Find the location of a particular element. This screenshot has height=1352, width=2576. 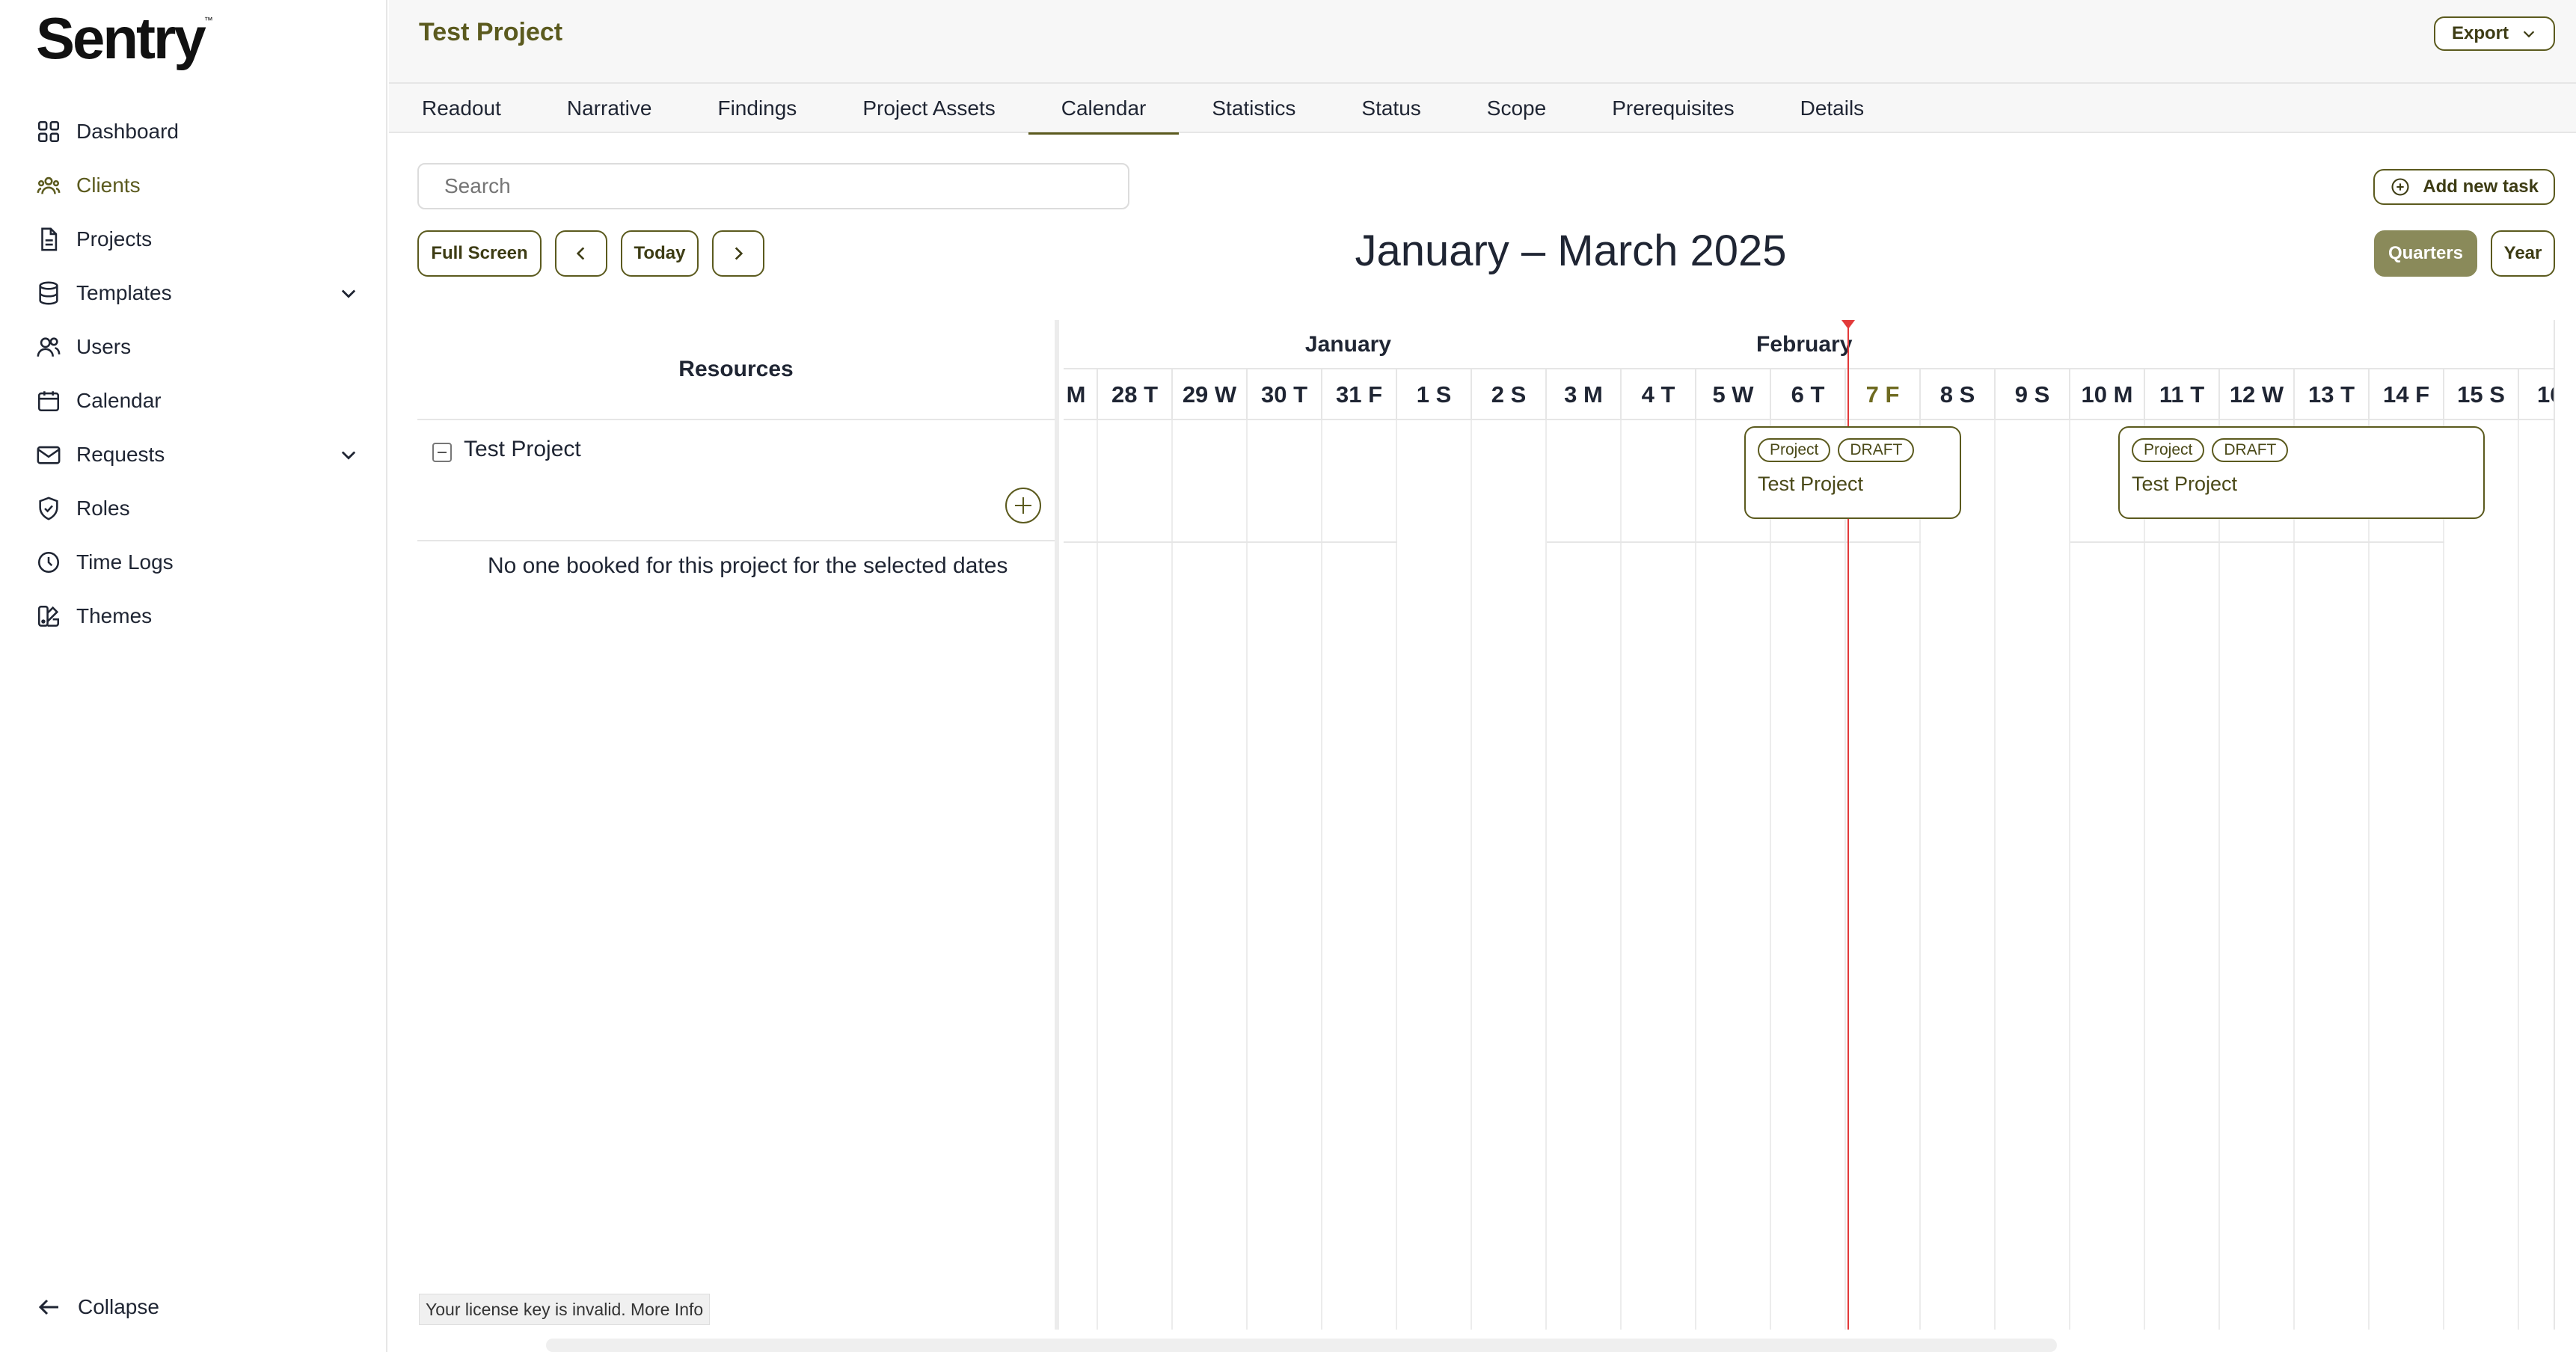

collapse-button: Collapse is located at coordinates (97, 1307).